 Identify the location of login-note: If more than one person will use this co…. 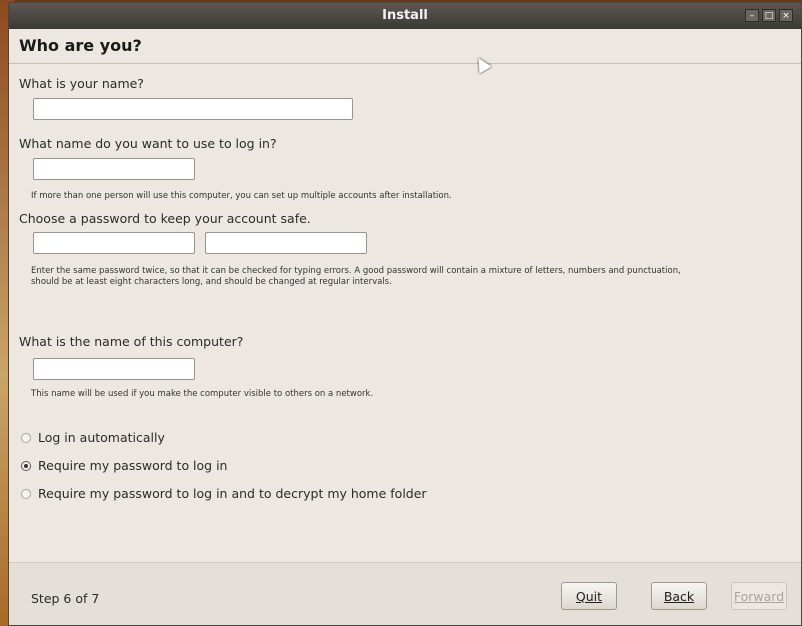
(241, 196).